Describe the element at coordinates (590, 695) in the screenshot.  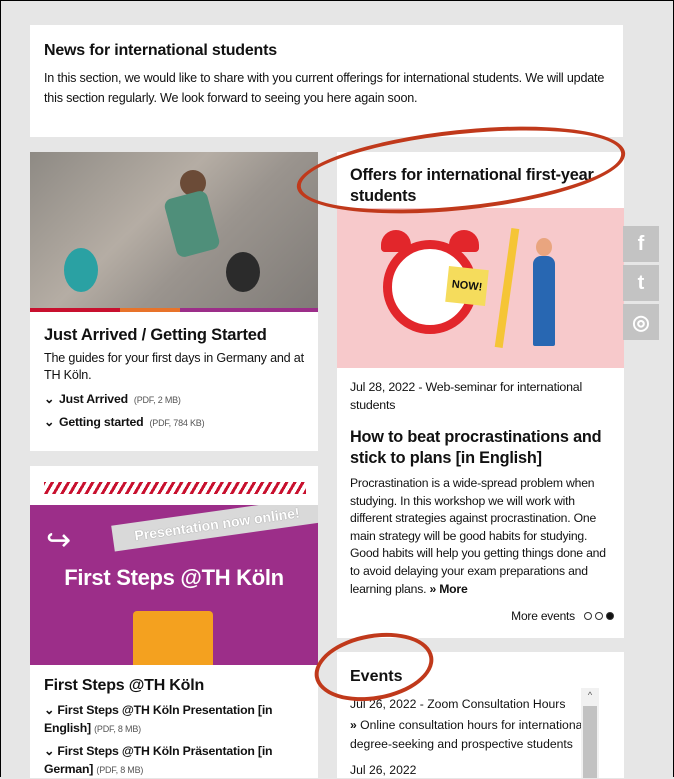
I see `scroll-up-icon: ^` at that location.